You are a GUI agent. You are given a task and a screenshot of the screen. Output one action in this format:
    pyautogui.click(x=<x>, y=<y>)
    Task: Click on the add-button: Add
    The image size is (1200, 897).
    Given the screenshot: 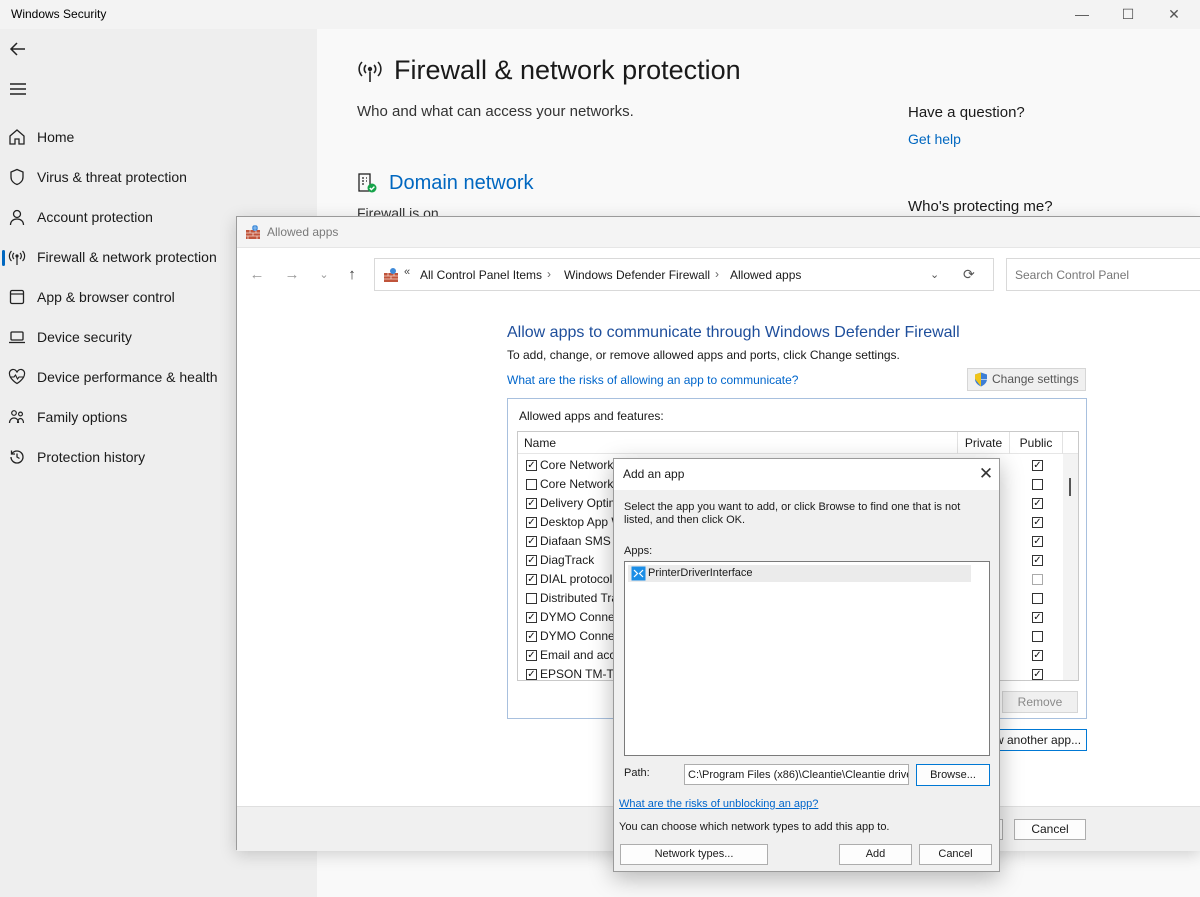 What is the action you would take?
    pyautogui.click(x=875, y=854)
    